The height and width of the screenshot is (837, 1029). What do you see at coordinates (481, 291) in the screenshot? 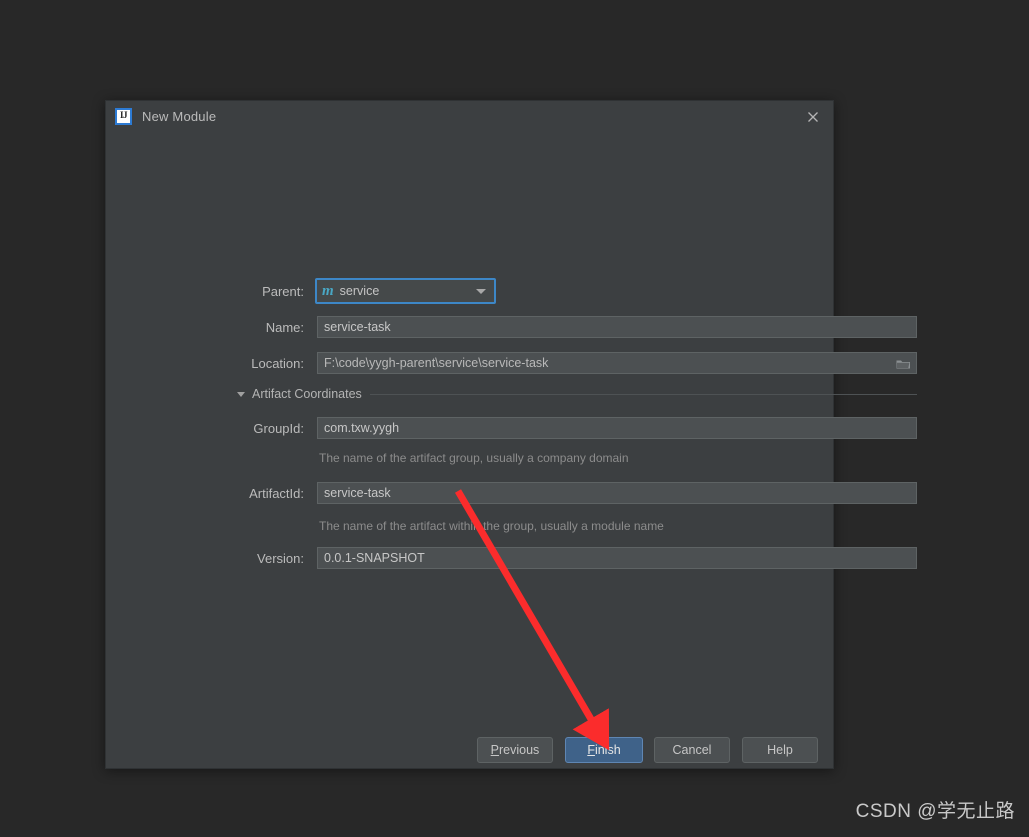
I see `chevron-down-icon` at bounding box center [481, 291].